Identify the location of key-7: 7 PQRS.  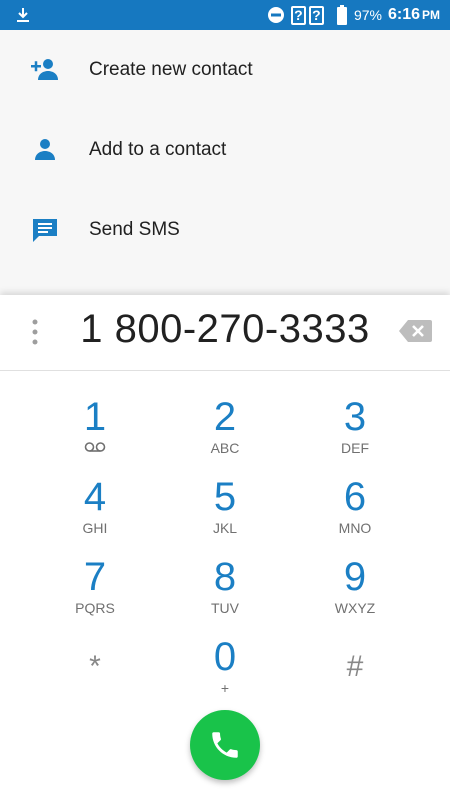
(95, 591).